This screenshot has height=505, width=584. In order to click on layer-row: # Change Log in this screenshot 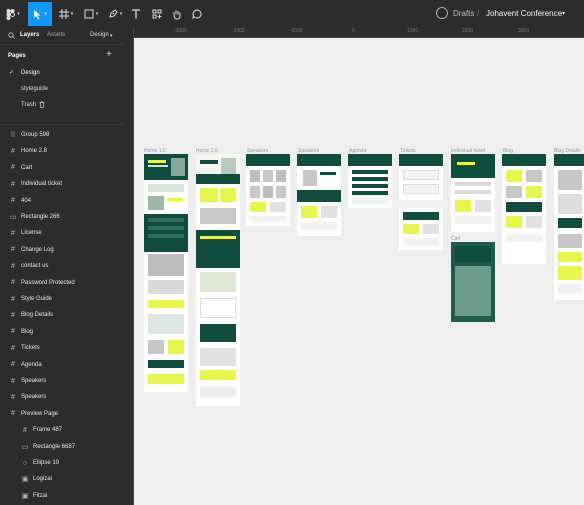, I will do `click(62, 250)`.